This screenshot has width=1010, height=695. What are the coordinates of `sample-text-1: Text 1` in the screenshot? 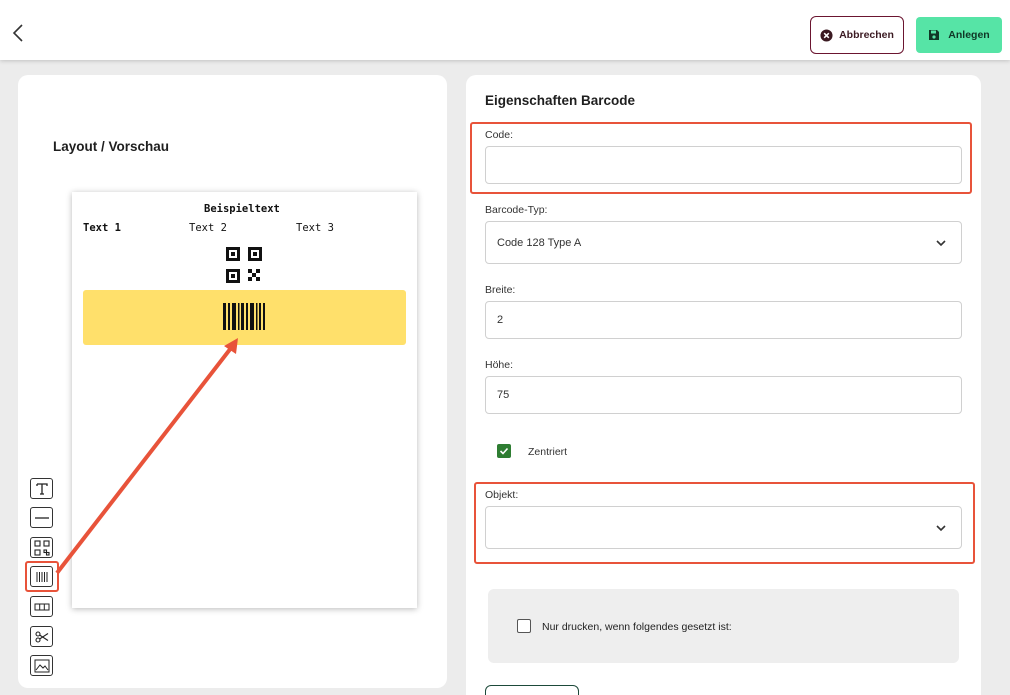 It's located at (102, 228).